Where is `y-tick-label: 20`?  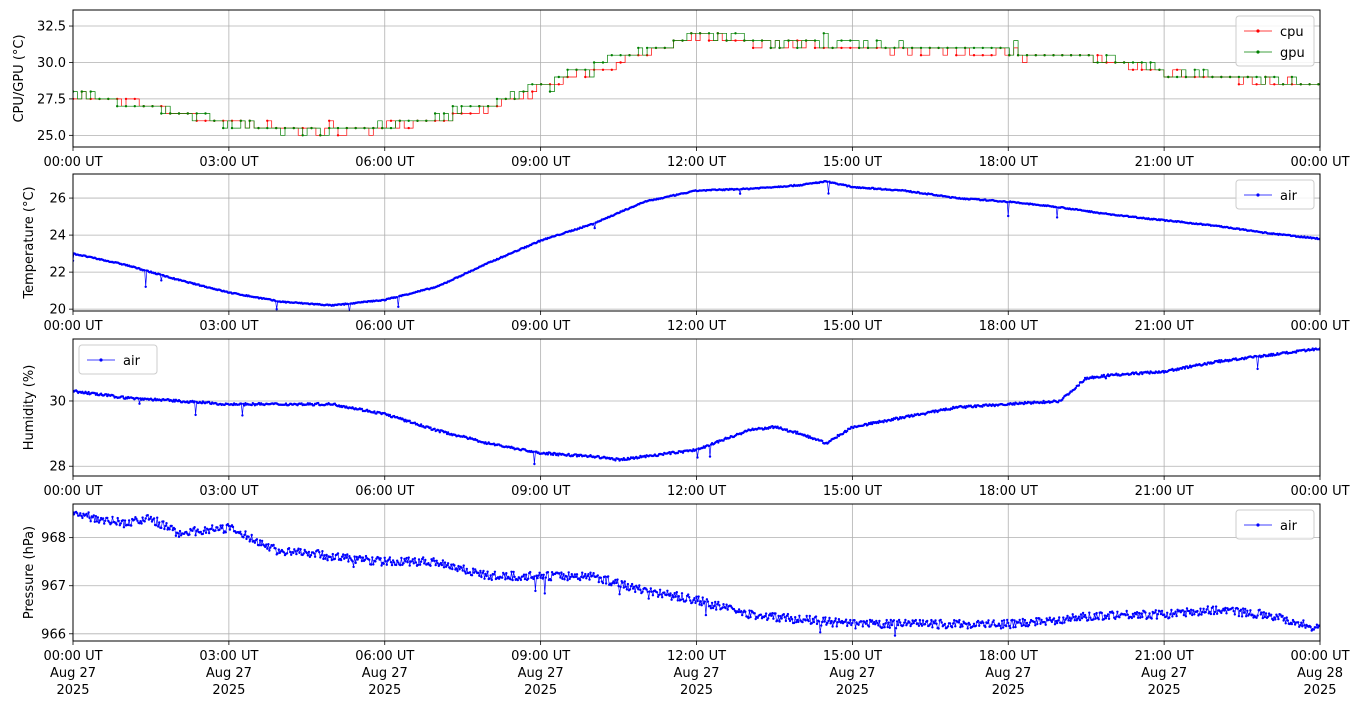
y-tick-label: 20 is located at coordinates (57, 310).